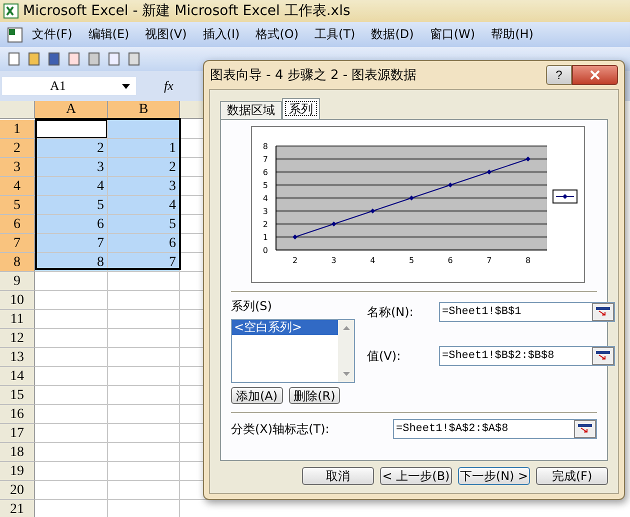 The height and width of the screenshot is (517, 630). What do you see at coordinates (17, 167) in the screenshot?
I see `row-header: 3` at bounding box center [17, 167].